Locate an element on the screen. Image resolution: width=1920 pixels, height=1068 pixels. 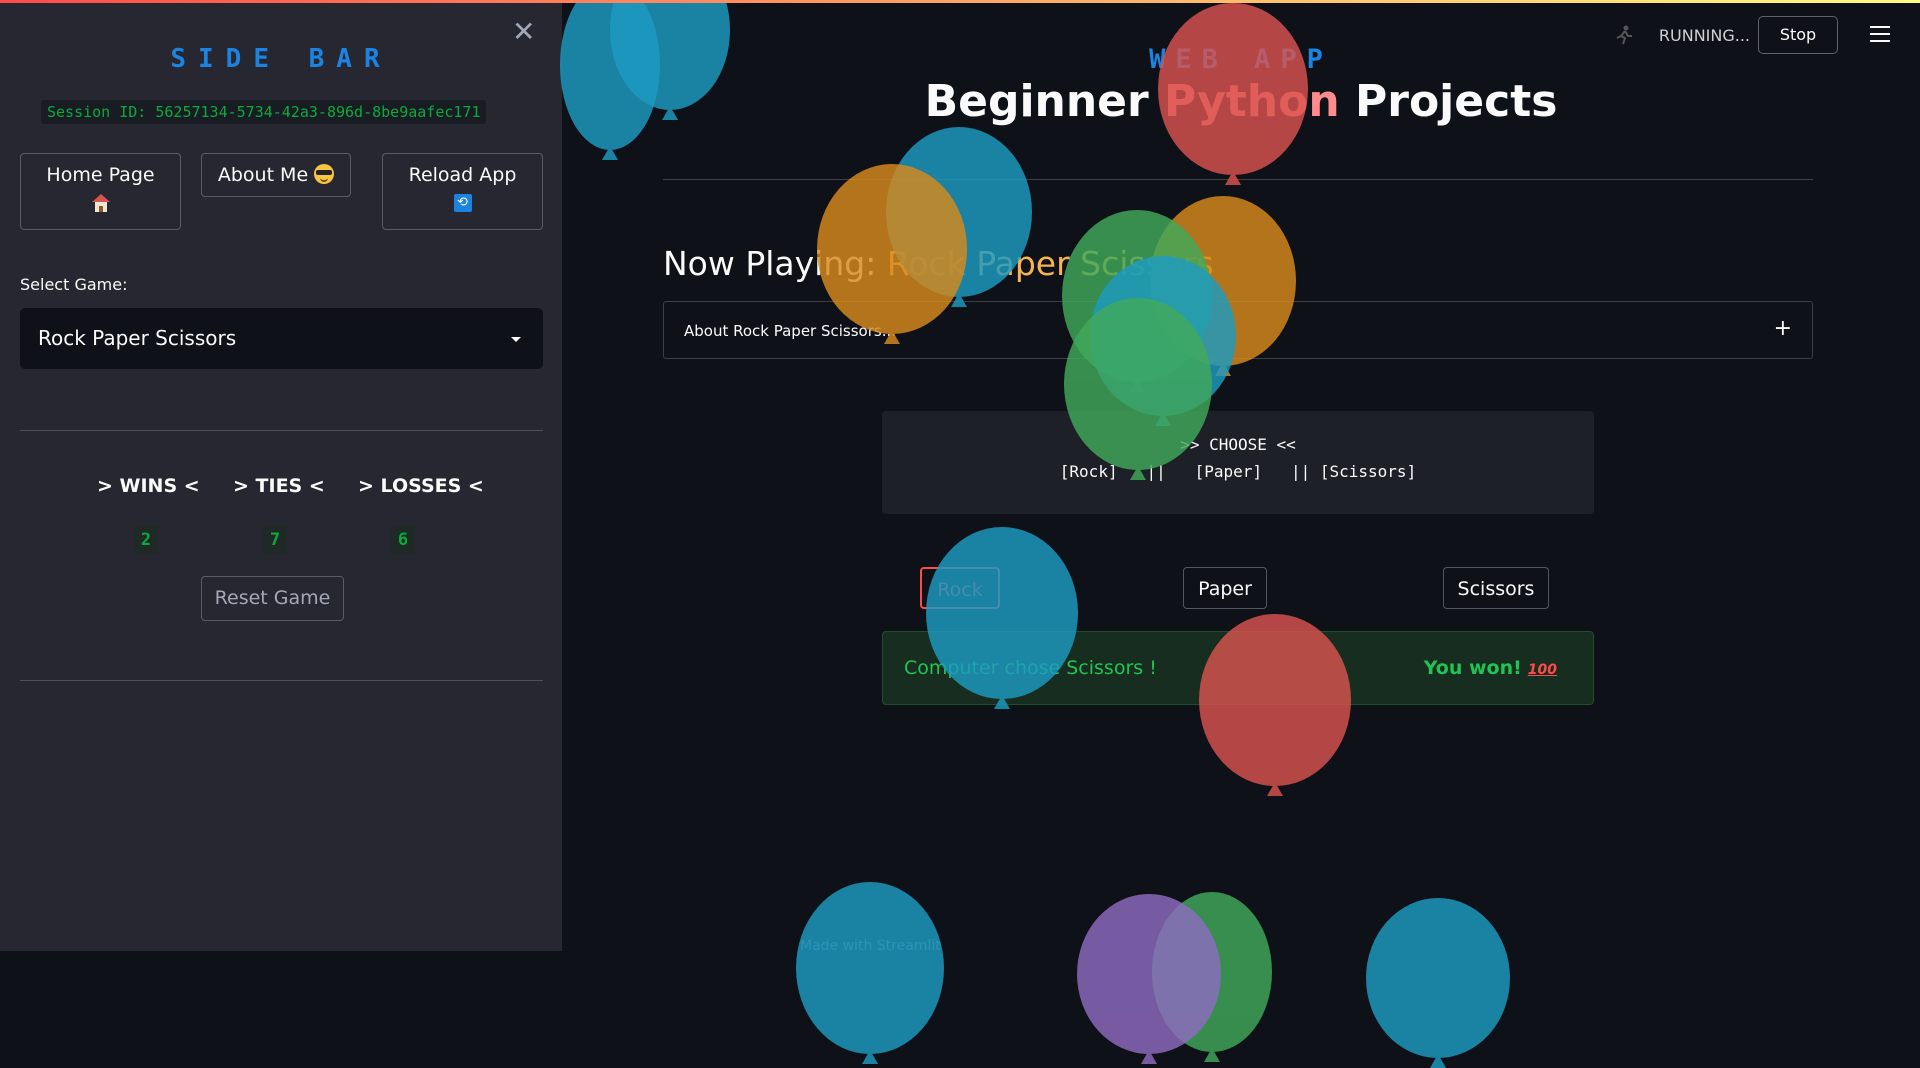
losses-count: 6 is located at coordinates (403, 540).